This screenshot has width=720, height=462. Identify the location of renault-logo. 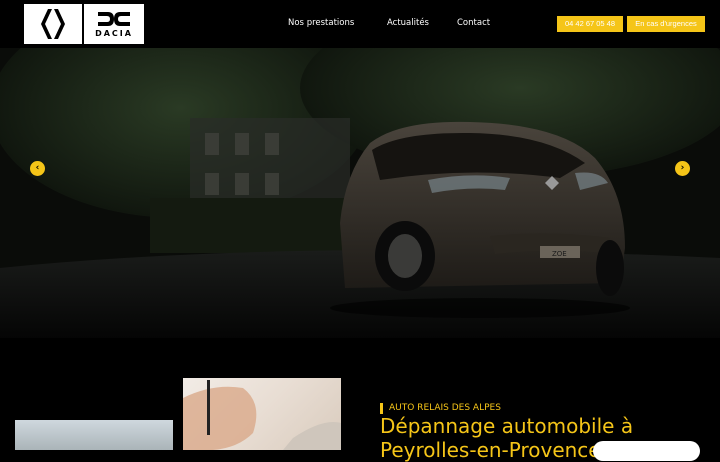
(53, 24).